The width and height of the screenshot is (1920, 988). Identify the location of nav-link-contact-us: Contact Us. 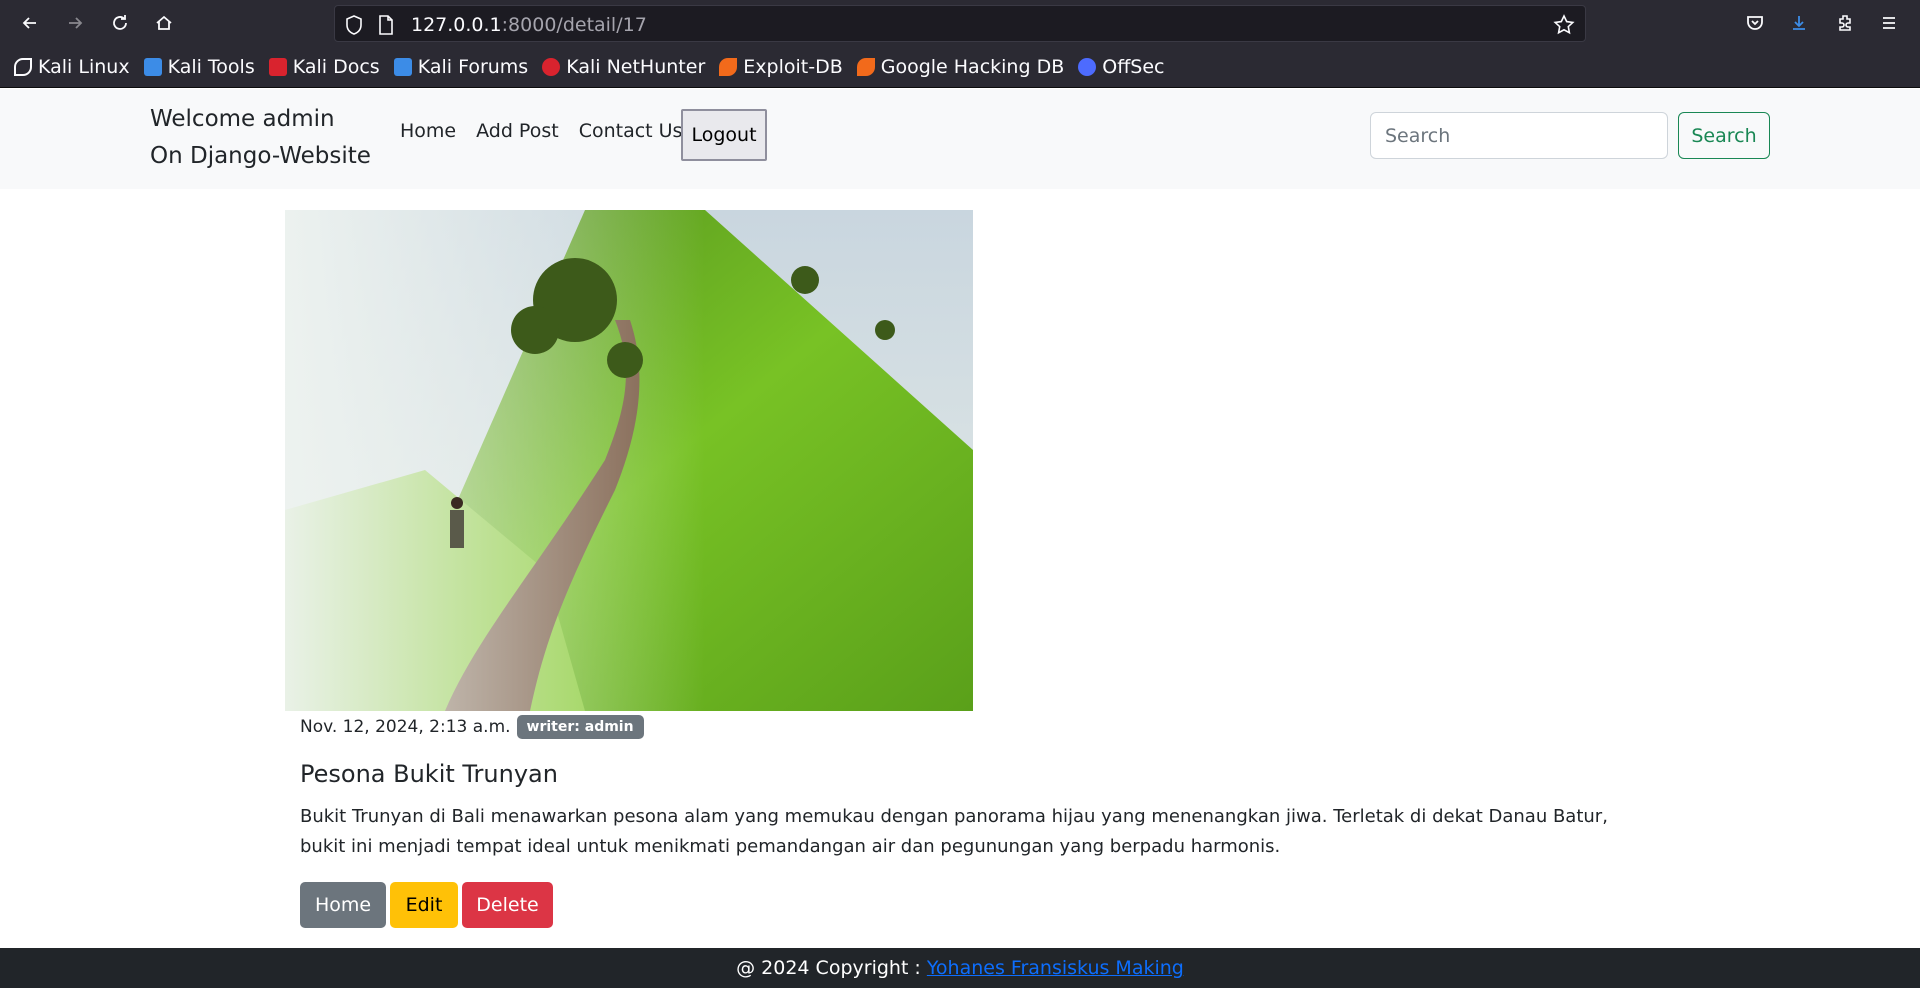
(631, 131).